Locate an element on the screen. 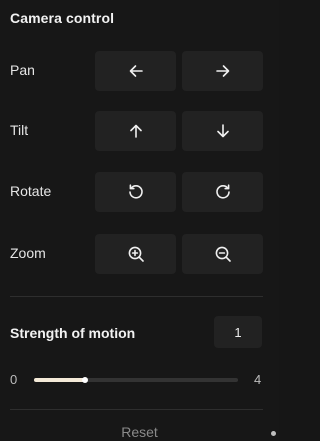 This screenshot has width=320, height=441. rotate-ccw-button is located at coordinates (135, 192).